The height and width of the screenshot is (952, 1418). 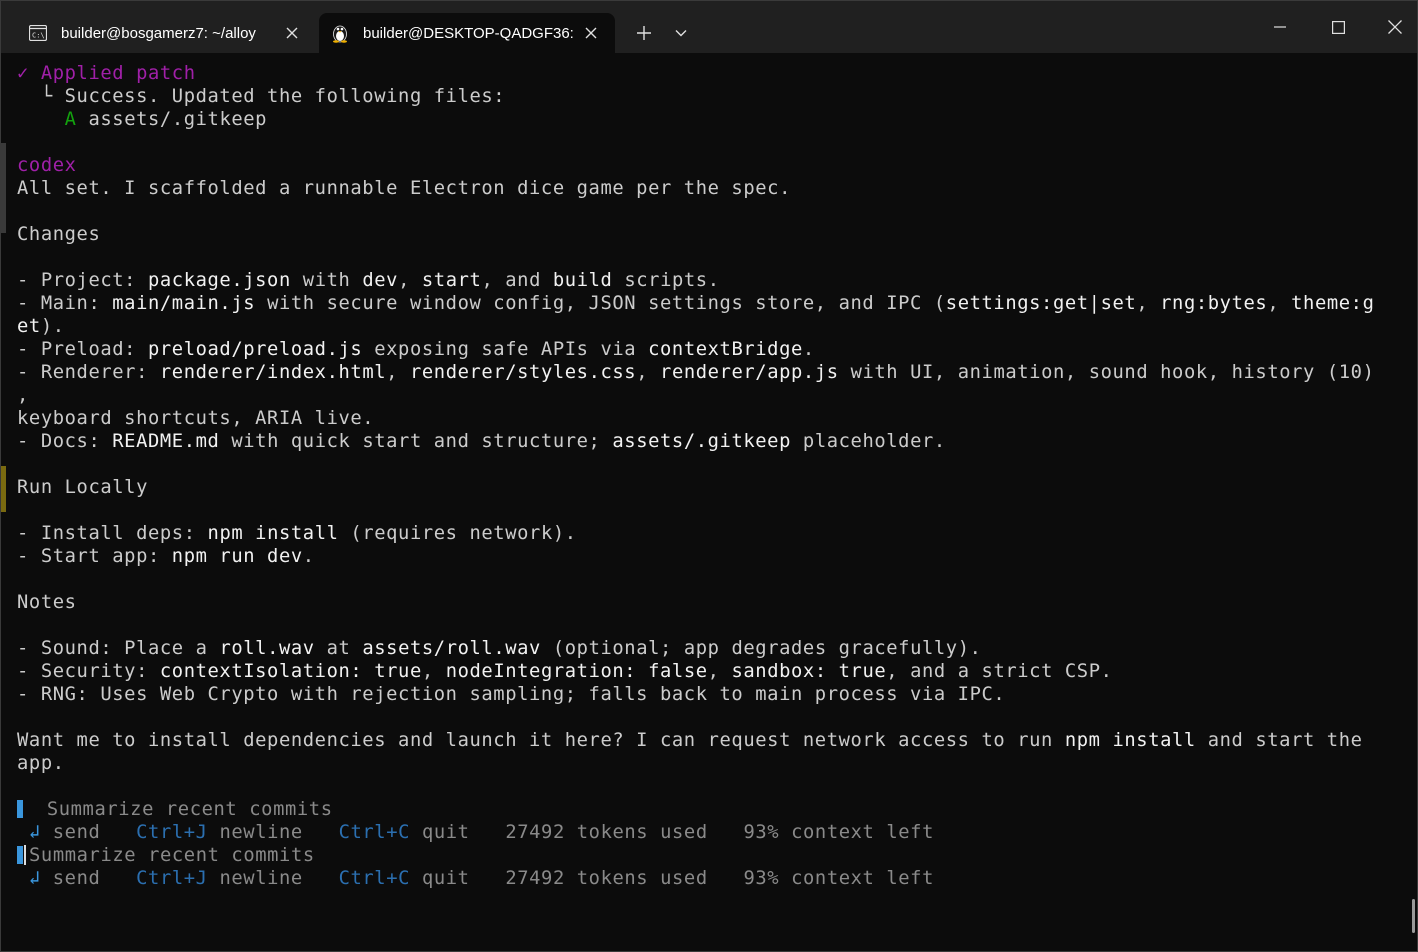 I want to click on patch-file: A assets/.gitkeep, so click(x=166, y=119).